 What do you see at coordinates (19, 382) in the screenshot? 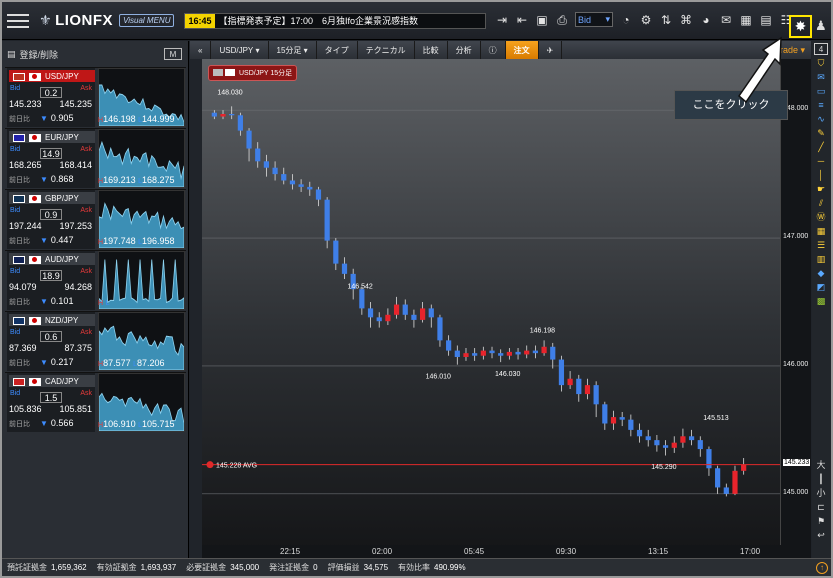
I see `currency-flag-icon` at bounding box center [19, 382].